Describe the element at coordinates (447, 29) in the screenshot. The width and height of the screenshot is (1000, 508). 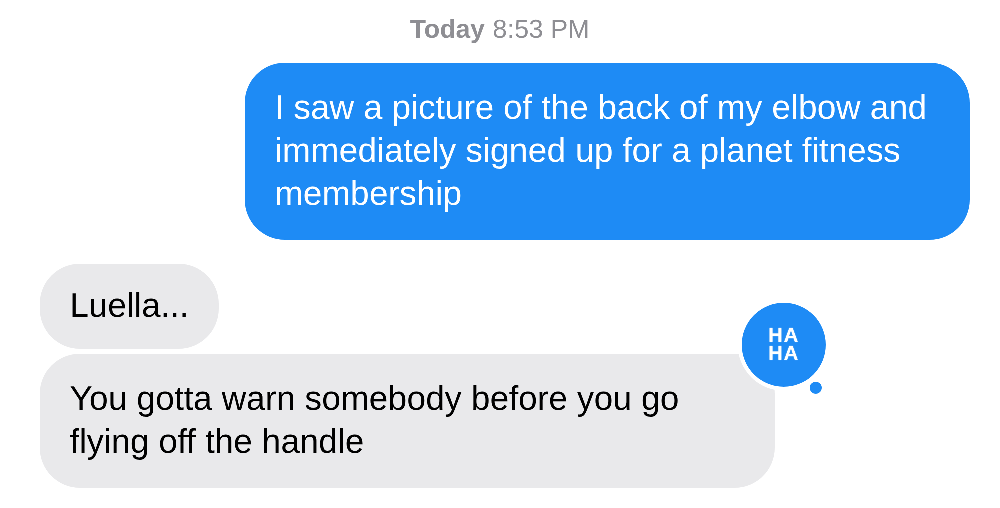
I see `timestamp-day: Today` at that location.